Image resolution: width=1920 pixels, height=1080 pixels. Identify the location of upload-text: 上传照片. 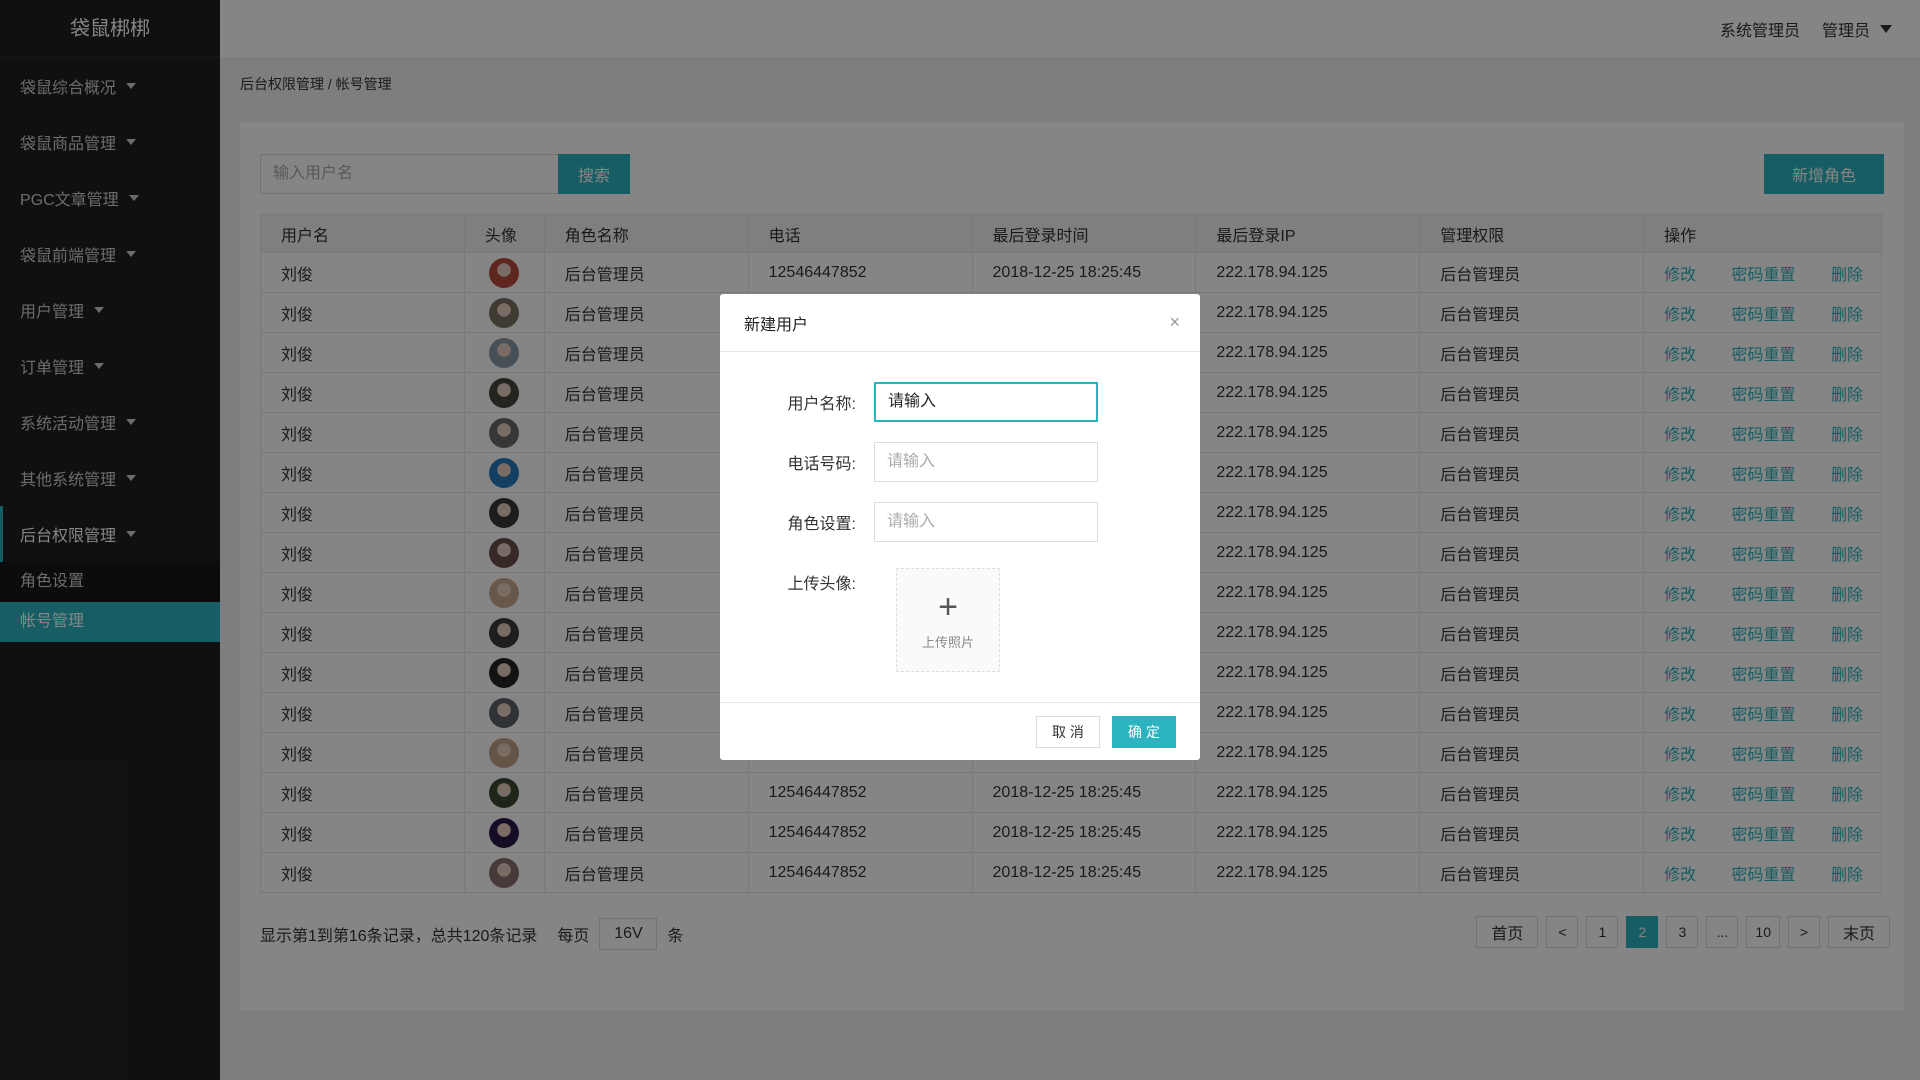
(947, 642).